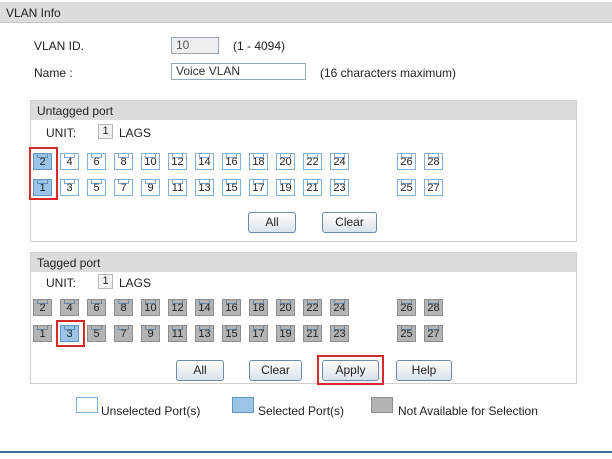  I want to click on vlan-id-range: (1 - 4094), so click(259, 46).